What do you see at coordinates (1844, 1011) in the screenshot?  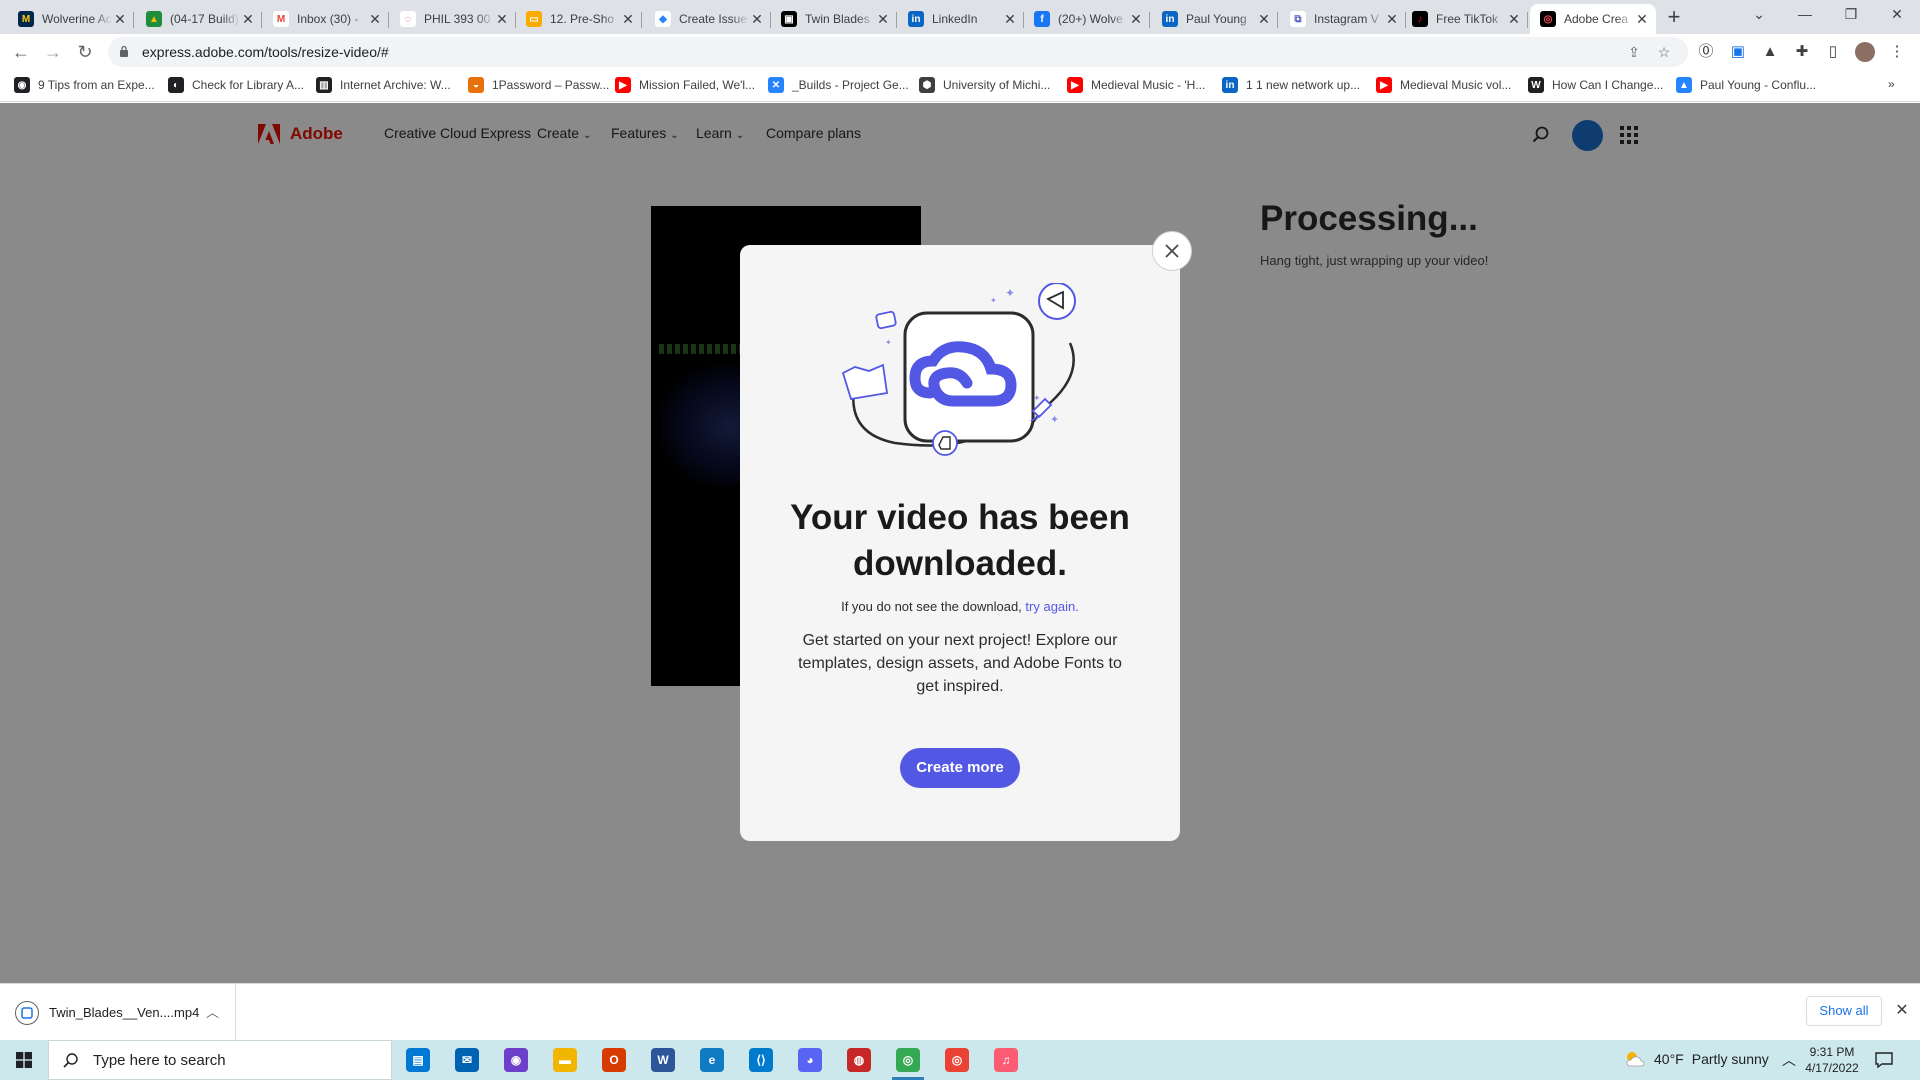 I see `show-all-button: Show all` at bounding box center [1844, 1011].